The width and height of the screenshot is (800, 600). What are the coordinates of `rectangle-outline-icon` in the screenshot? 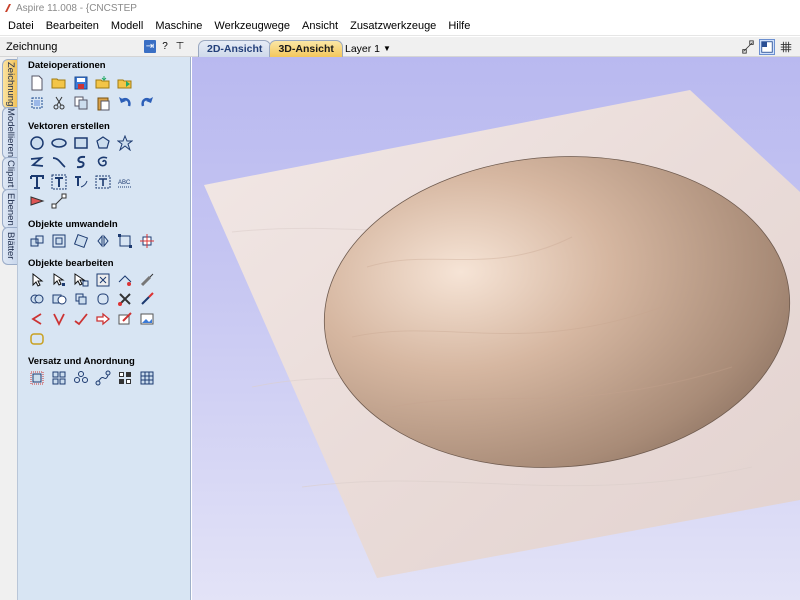 It's located at (36, 338).